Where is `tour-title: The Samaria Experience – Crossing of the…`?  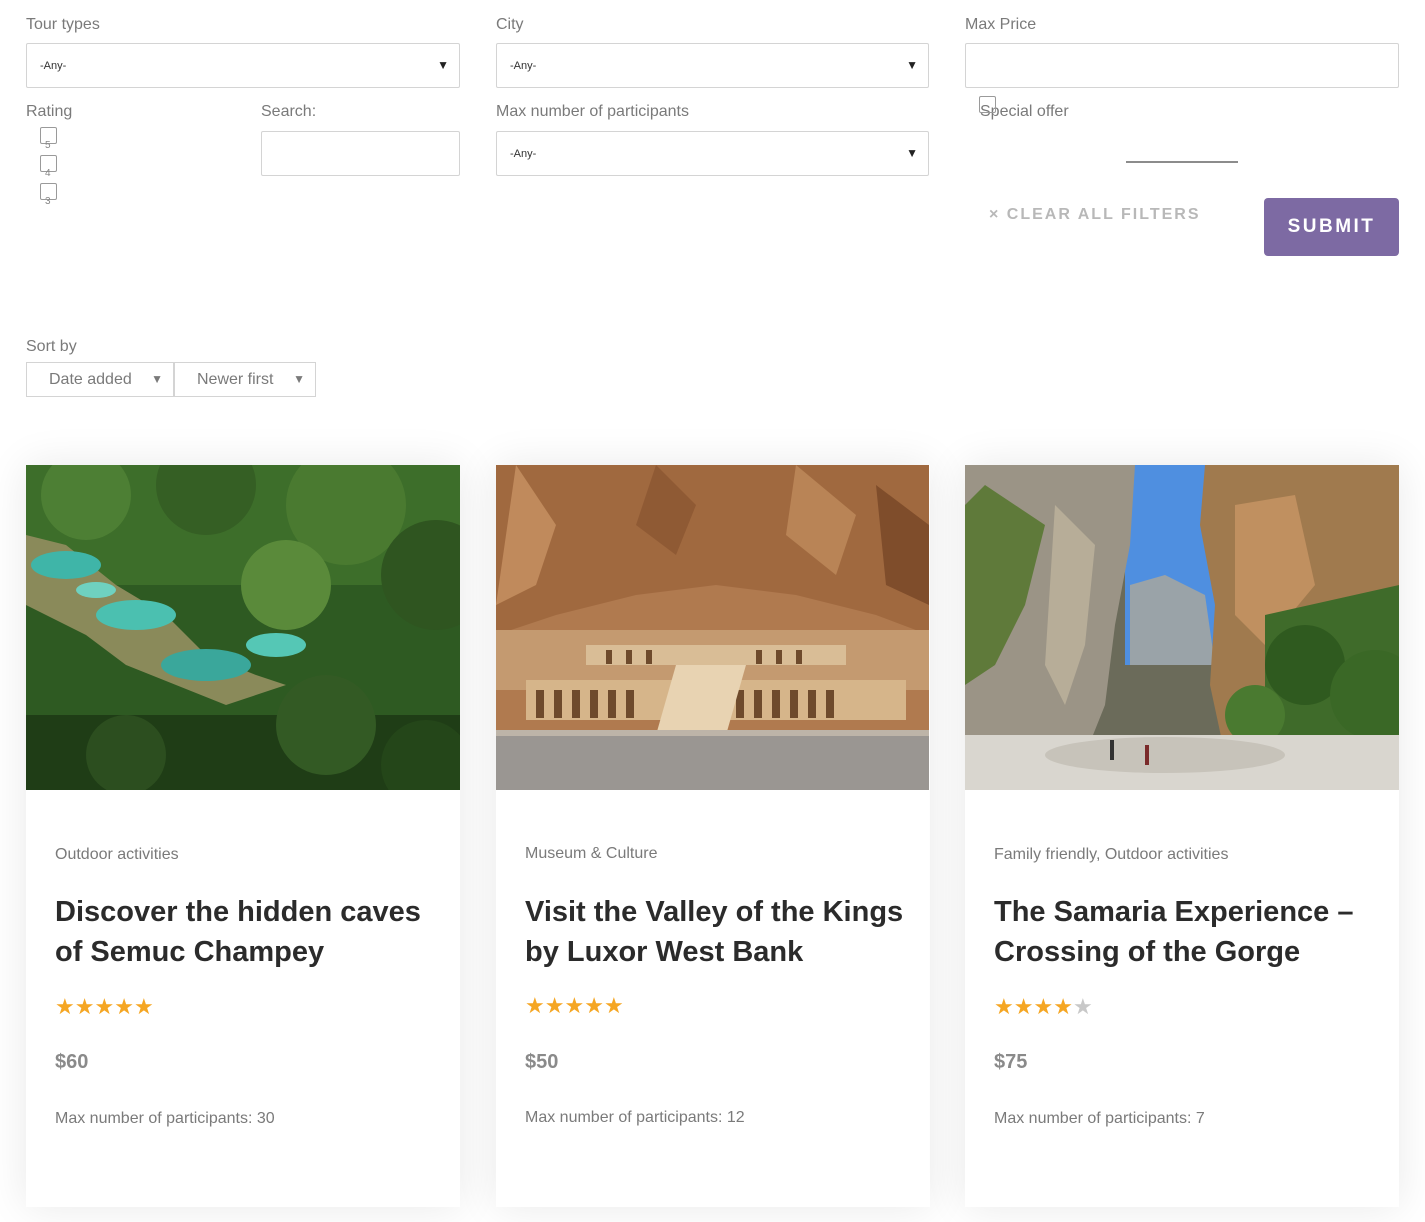
tour-title: The Samaria Experience – Crossing of the… is located at coordinates (1189, 932).